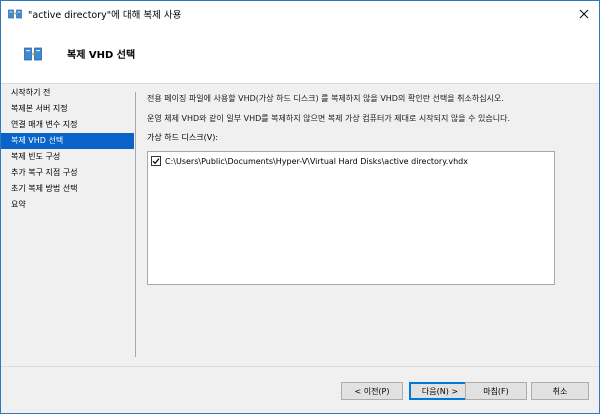 Image resolution: width=600 pixels, height=414 pixels. I want to click on wizard-header: 복제 VHD 선택, so click(300, 55).